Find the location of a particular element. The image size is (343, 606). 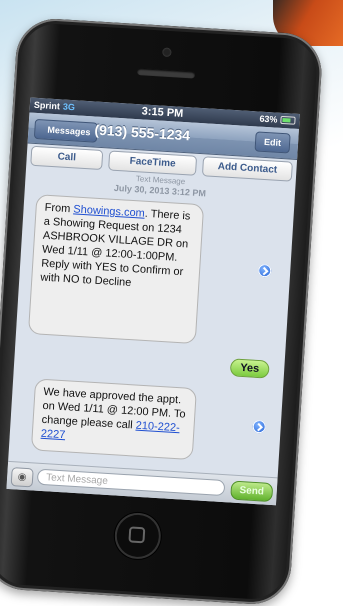

send-button: Send is located at coordinates (252, 491).